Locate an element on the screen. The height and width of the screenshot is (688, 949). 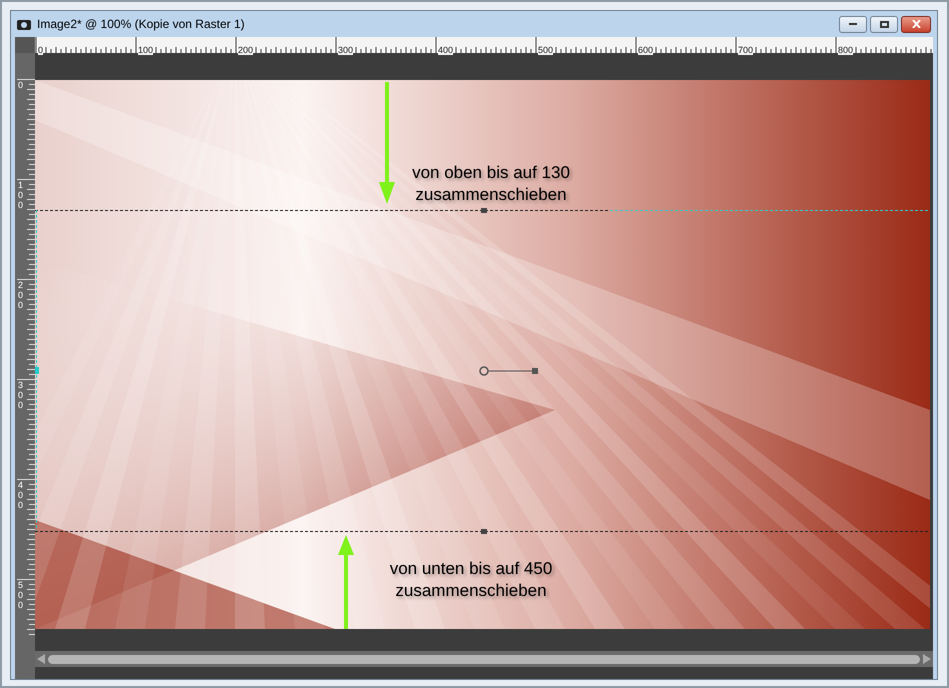
ruler-label: 300 is located at coordinates (346, 50).